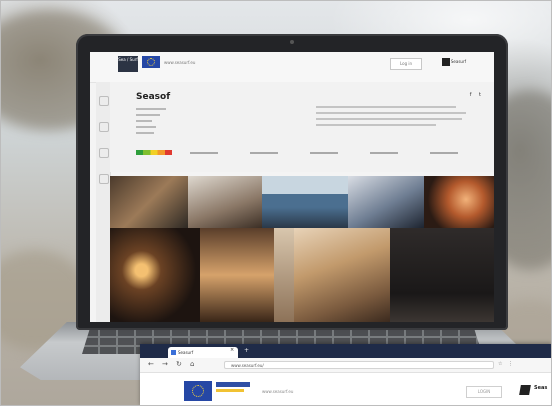 The width and height of the screenshot is (552, 406). I want to click on back-icon: ←, so click(151, 364).